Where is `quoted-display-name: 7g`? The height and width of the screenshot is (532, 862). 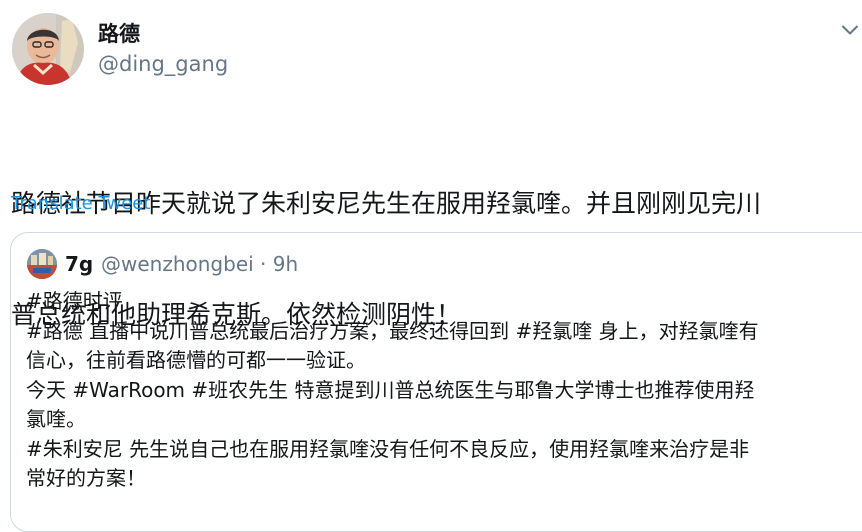 quoted-display-name: 7g is located at coordinates (79, 264).